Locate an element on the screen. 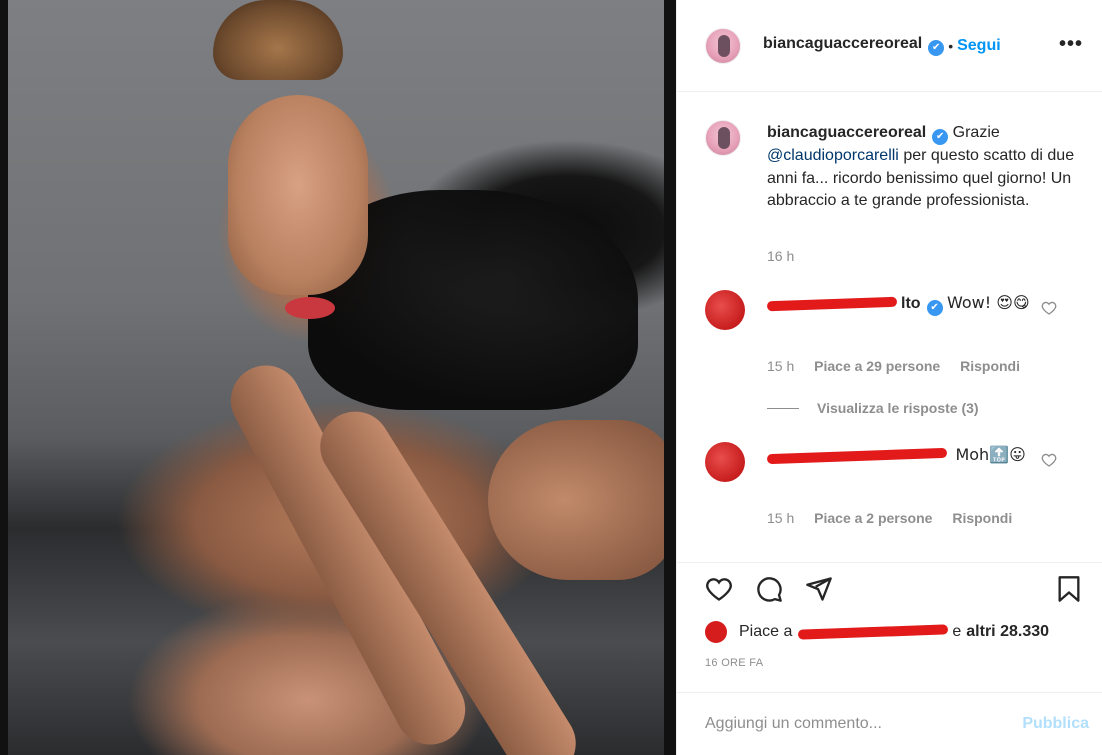  comment-likes: Piace a 2 persone is located at coordinates (873, 518).